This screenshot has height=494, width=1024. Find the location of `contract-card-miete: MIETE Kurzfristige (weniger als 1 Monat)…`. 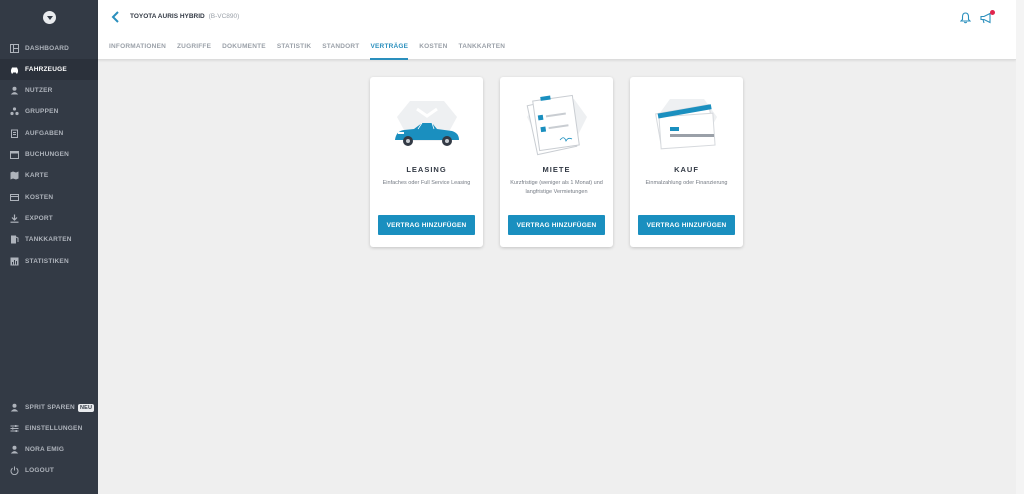

contract-card-miete: MIETE Kurzfristige (weniger als 1 Monat)… is located at coordinates (556, 162).